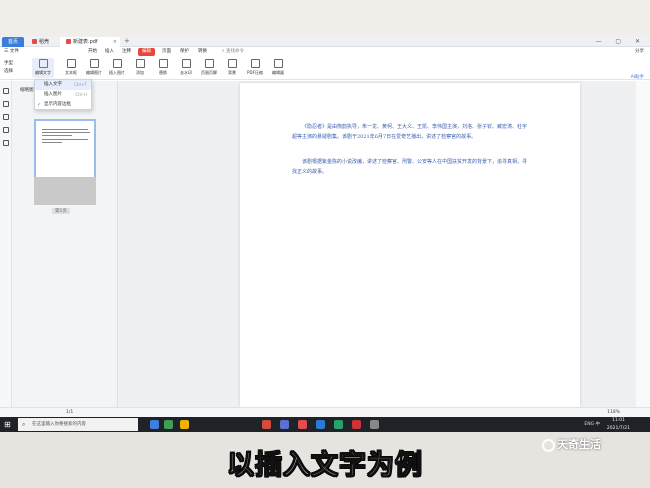 The width and height of the screenshot is (650, 488). Describe the element at coordinates (146, 52) in the screenshot. I see `menu-edit: 编辑` at that location.